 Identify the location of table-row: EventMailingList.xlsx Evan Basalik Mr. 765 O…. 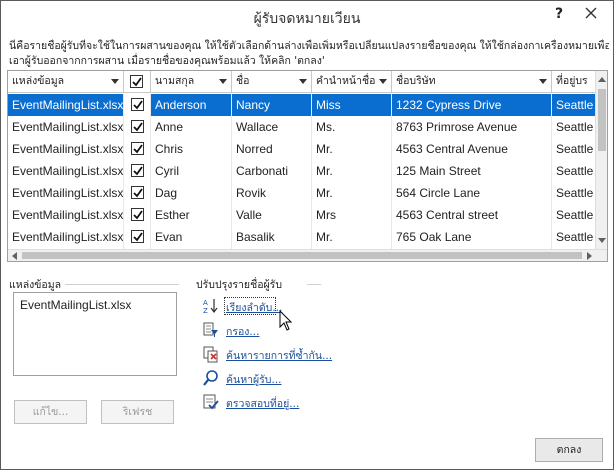
(302, 237).